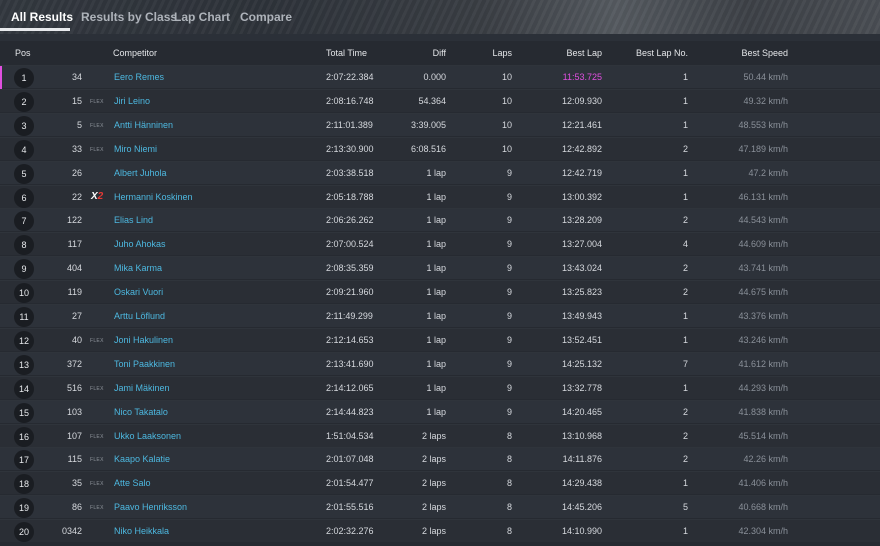  I want to click on competitor-name-link: Albert Juhola, so click(140, 173).